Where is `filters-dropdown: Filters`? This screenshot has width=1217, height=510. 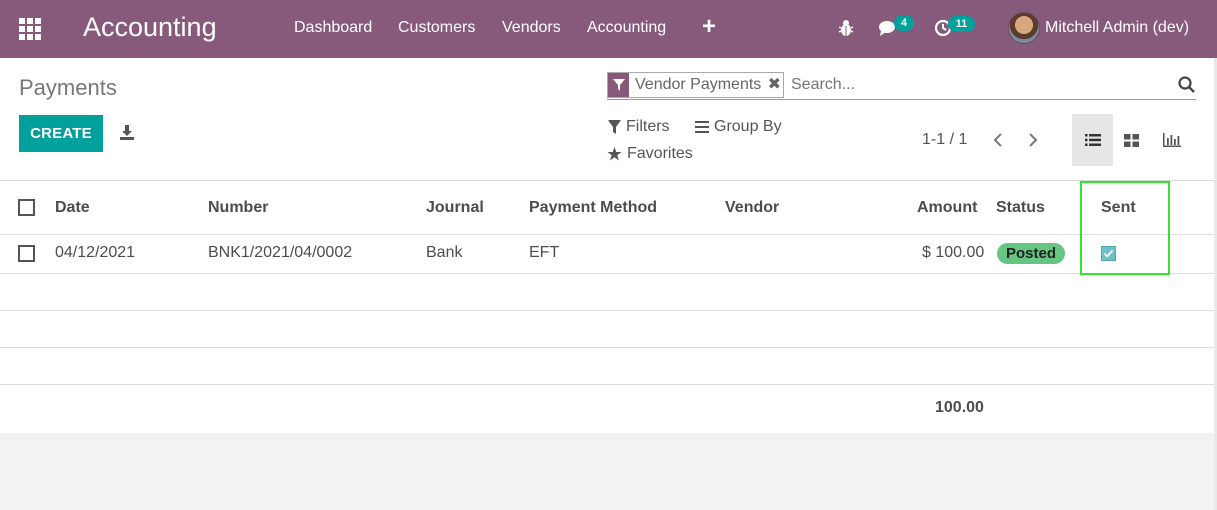
filters-dropdown: Filters is located at coordinates (639, 127).